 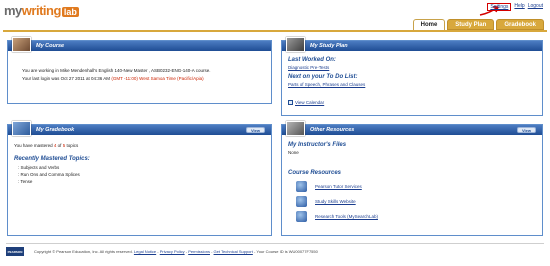 I want to click on logout-link: Logout, so click(x=535, y=7).